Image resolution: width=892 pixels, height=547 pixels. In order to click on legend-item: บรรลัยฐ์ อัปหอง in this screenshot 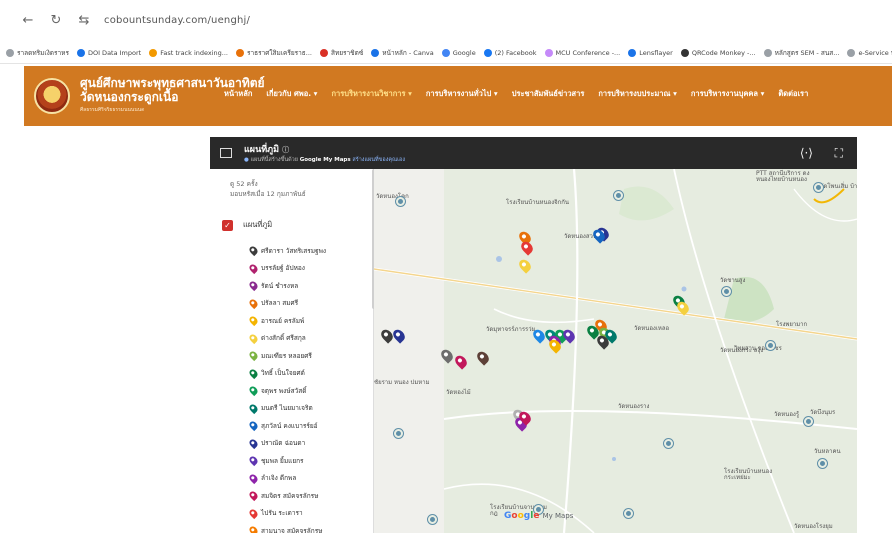, I will do `click(310, 269)`.